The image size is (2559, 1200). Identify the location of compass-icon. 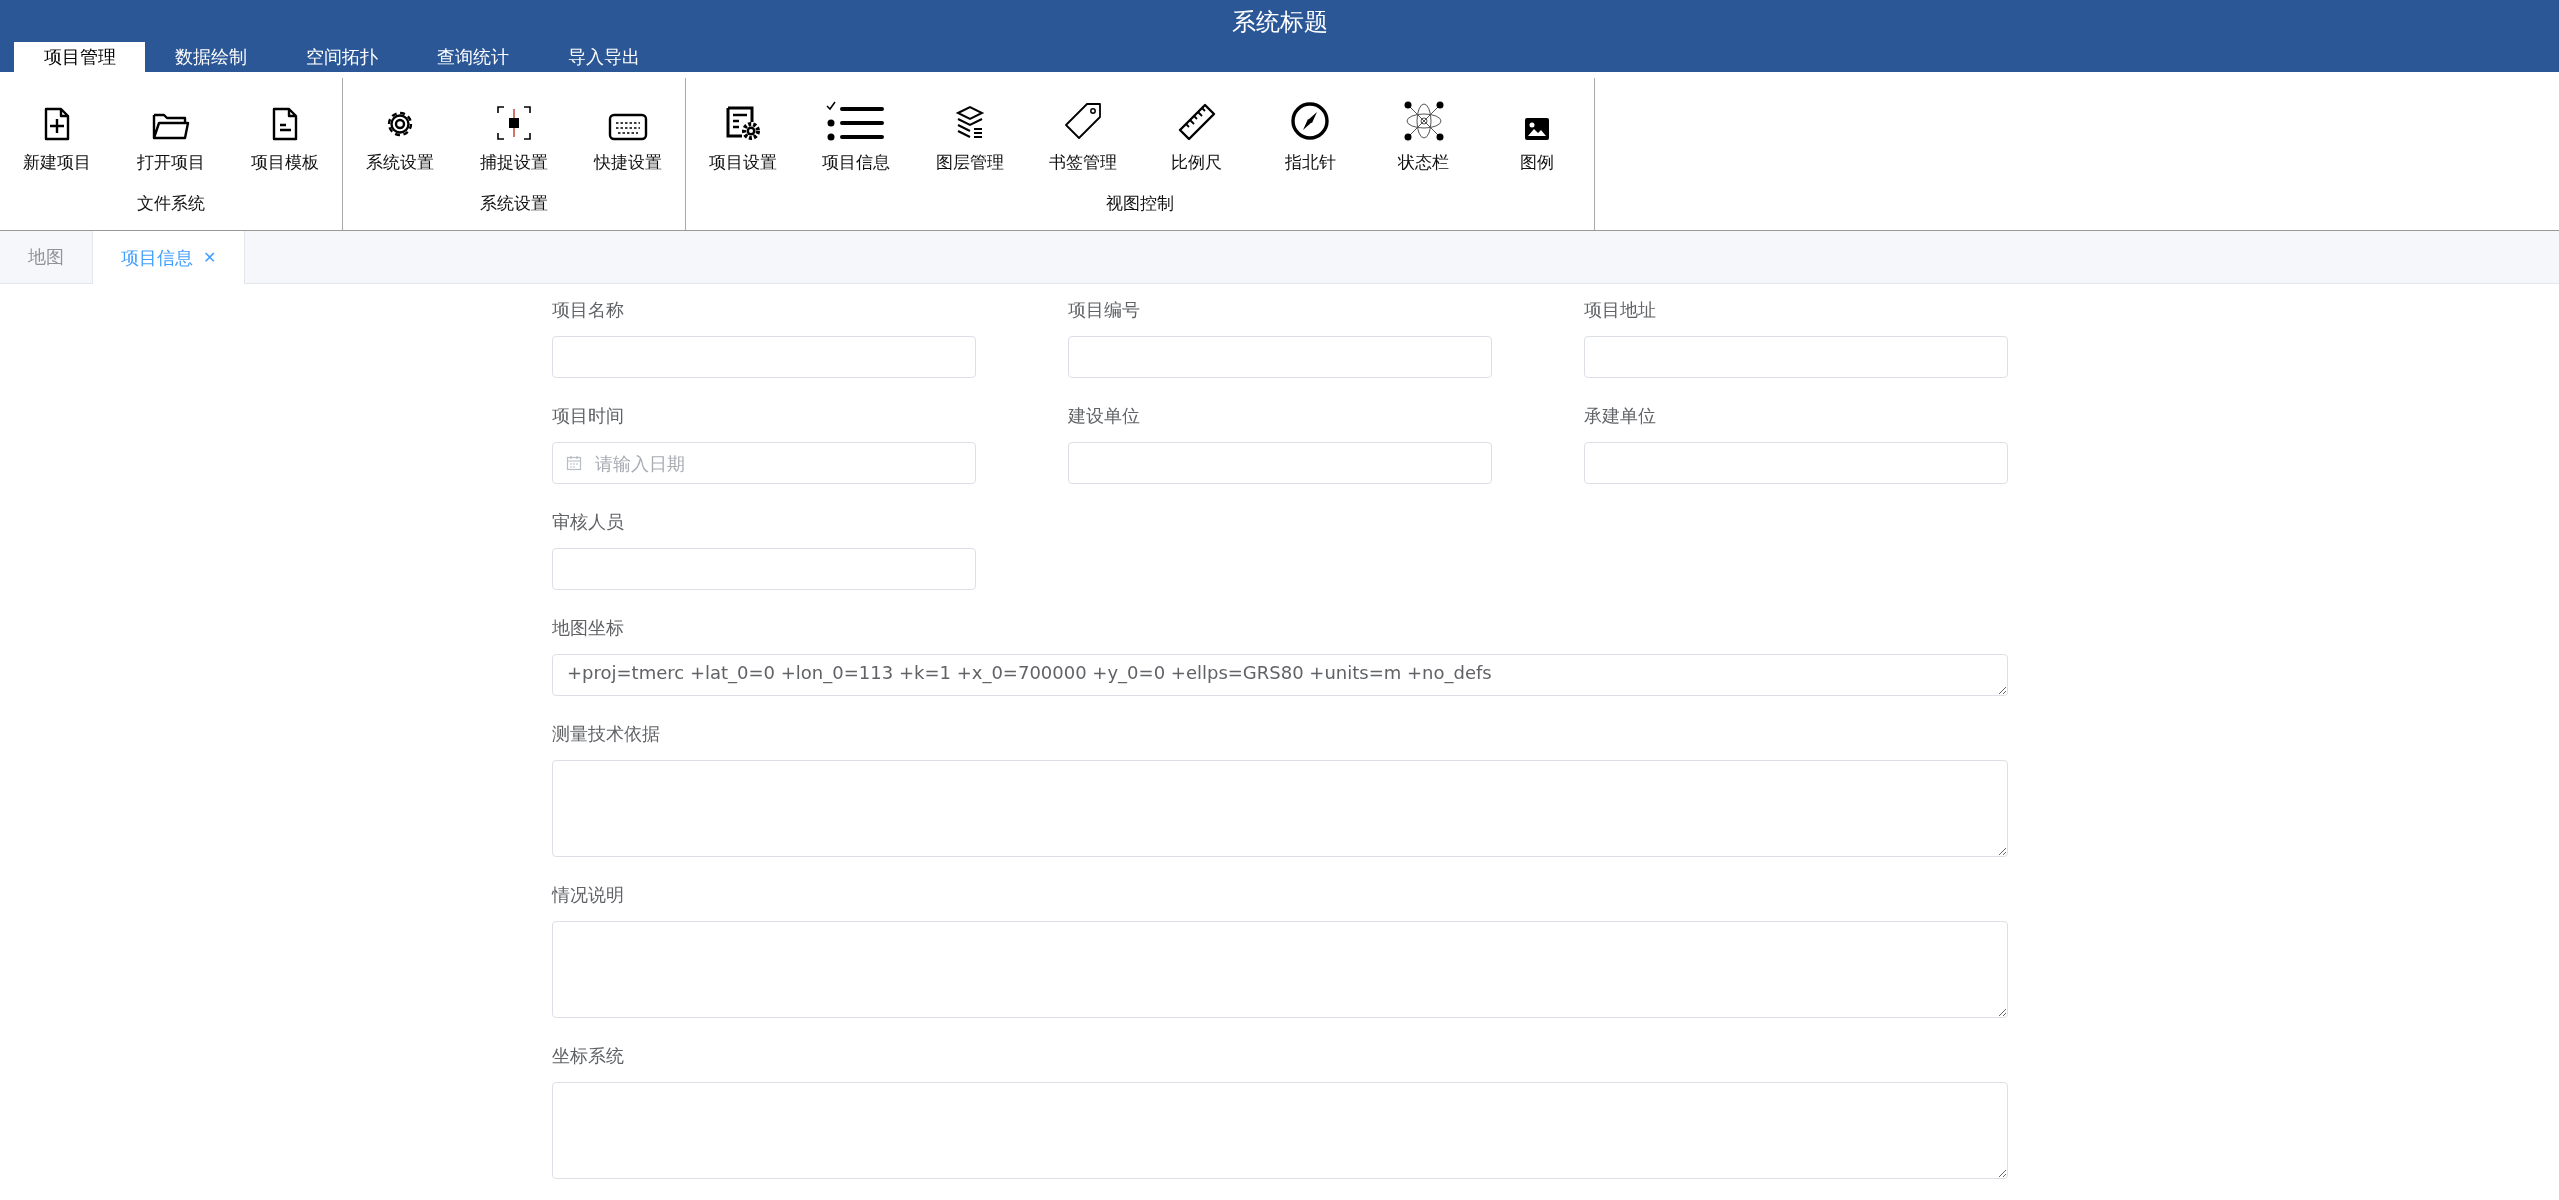
(1310, 121).